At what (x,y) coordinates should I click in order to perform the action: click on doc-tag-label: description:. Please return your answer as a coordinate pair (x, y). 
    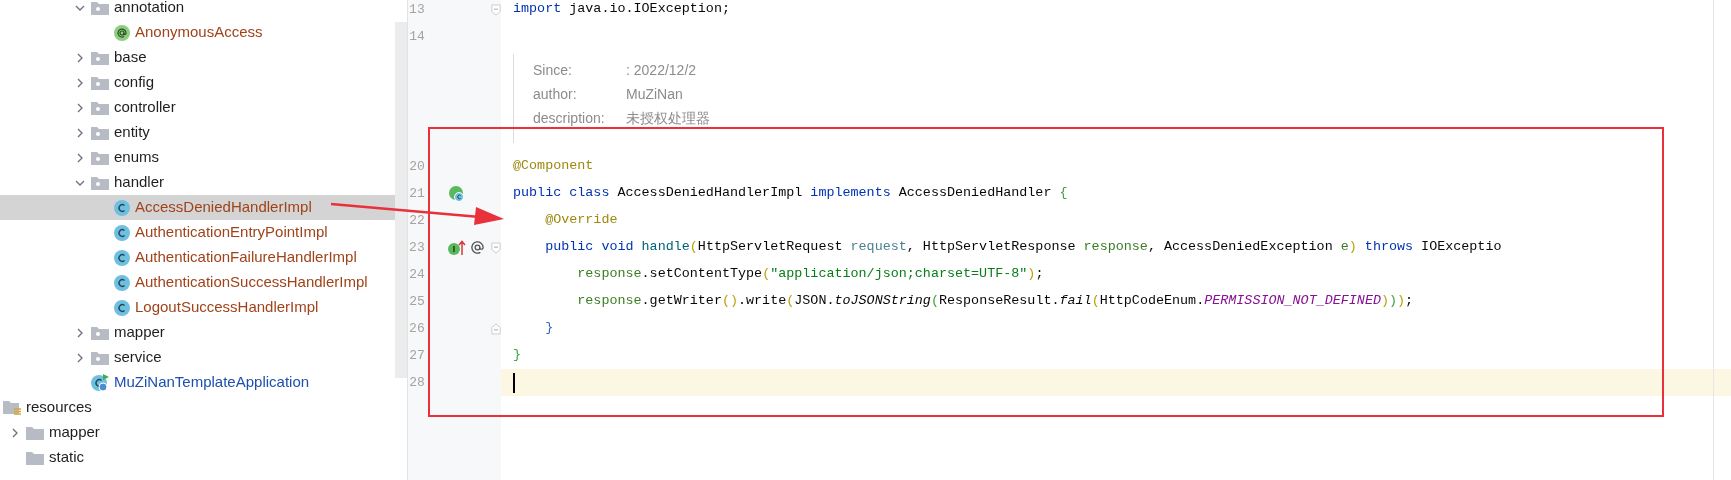
    Looking at the image, I should click on (569, 118).